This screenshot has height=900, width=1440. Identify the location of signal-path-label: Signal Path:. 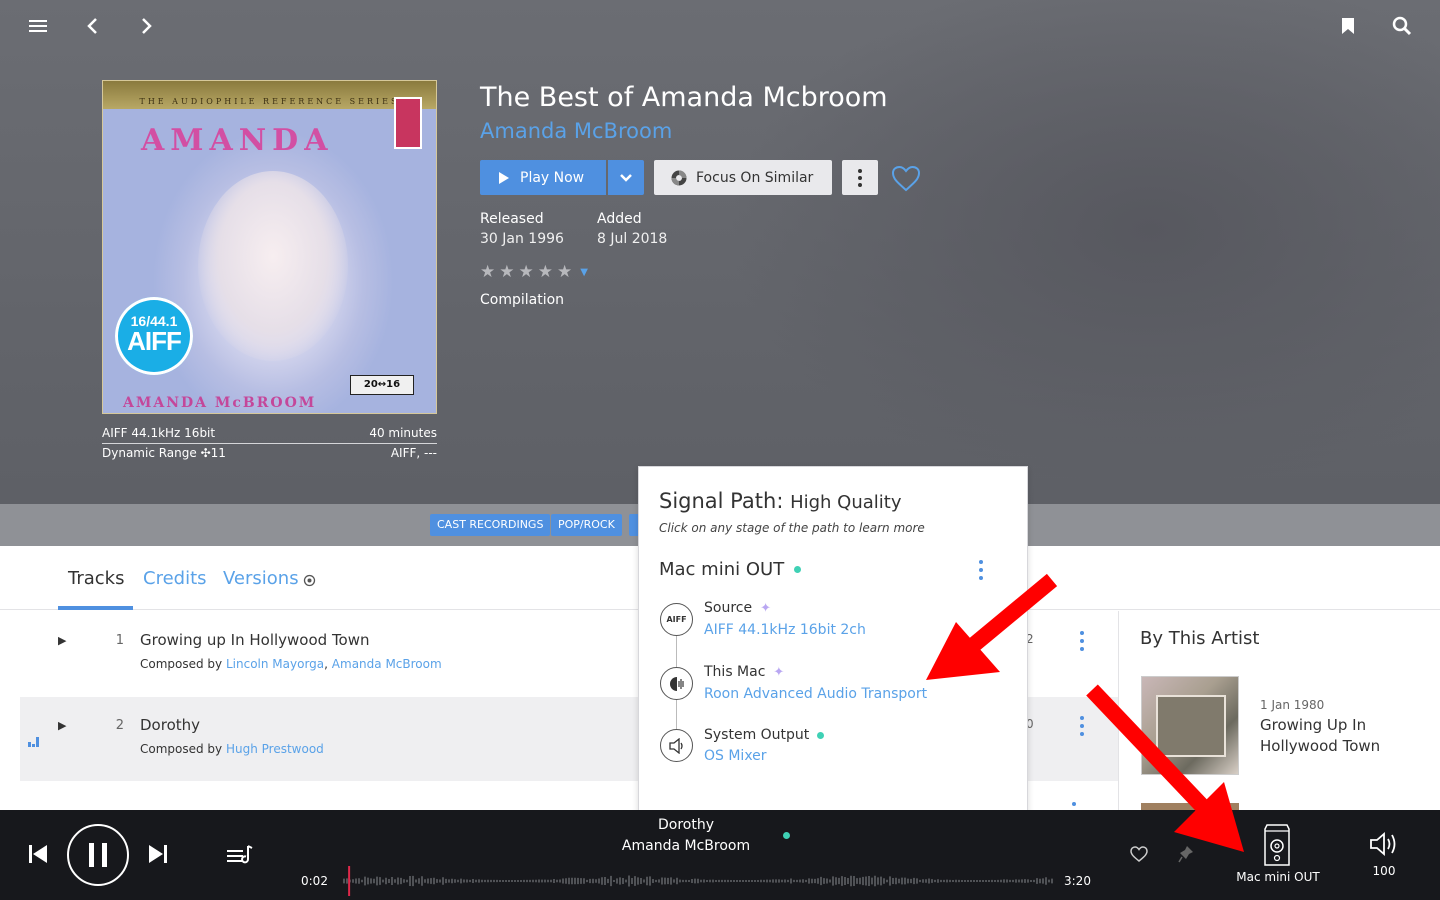
(721, 501).